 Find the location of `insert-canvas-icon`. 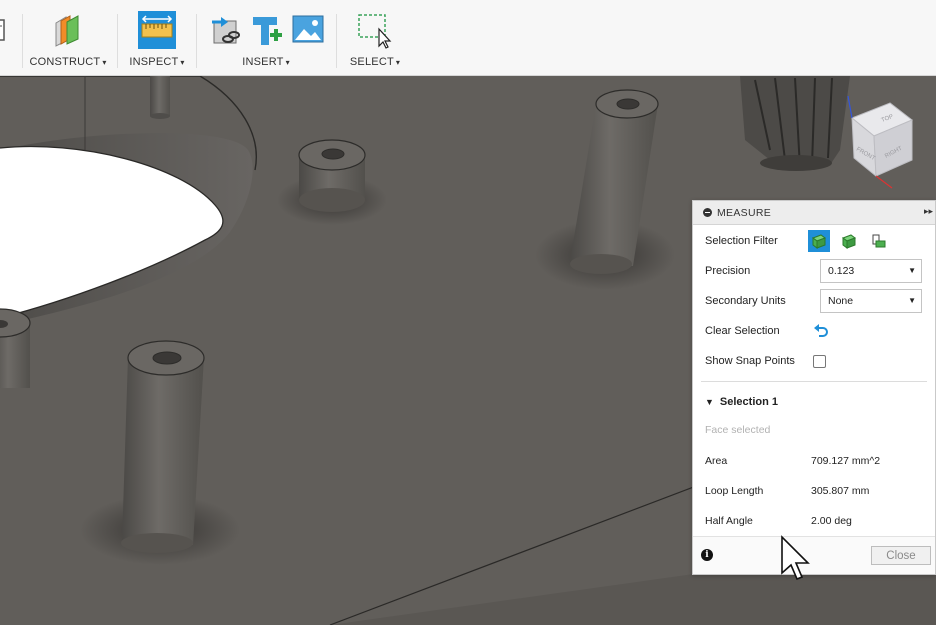

insert-canvas-icon is located at coordinates (308, 29).